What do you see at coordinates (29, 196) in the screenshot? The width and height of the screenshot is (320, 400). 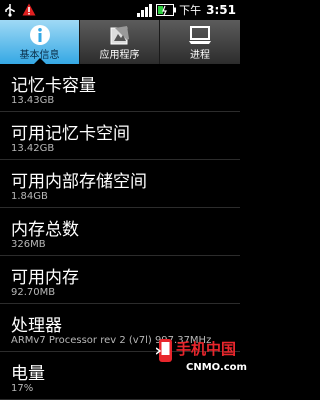 I see `item-value: 1.84GB` at bounding box center [29, 196].